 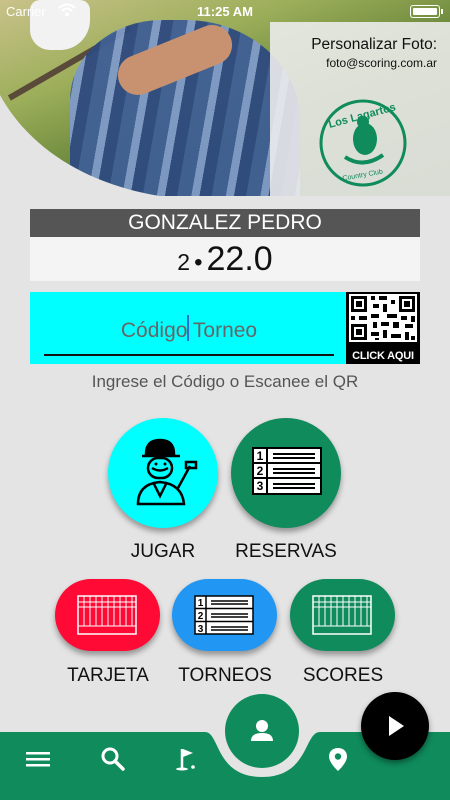 I want to click on status-bar: Carrier 11:25 AM, so click(x=225, y=11).